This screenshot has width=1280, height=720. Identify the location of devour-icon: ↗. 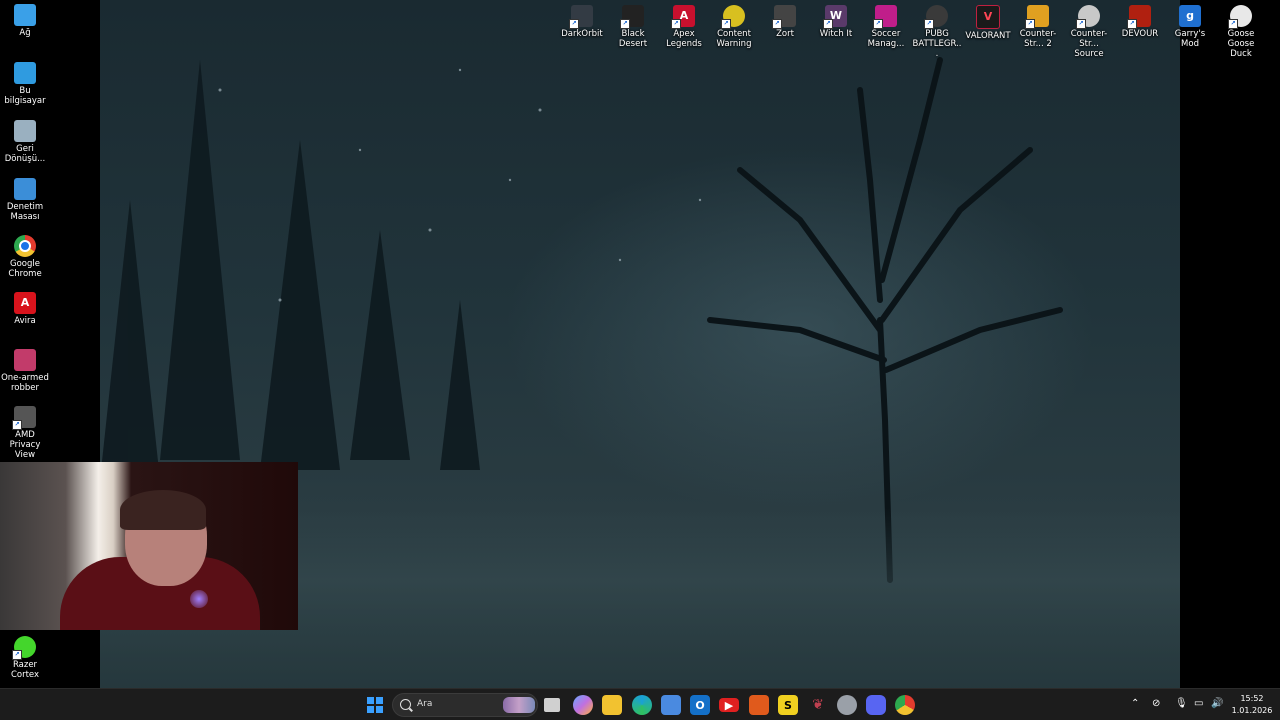
(1139, 17).